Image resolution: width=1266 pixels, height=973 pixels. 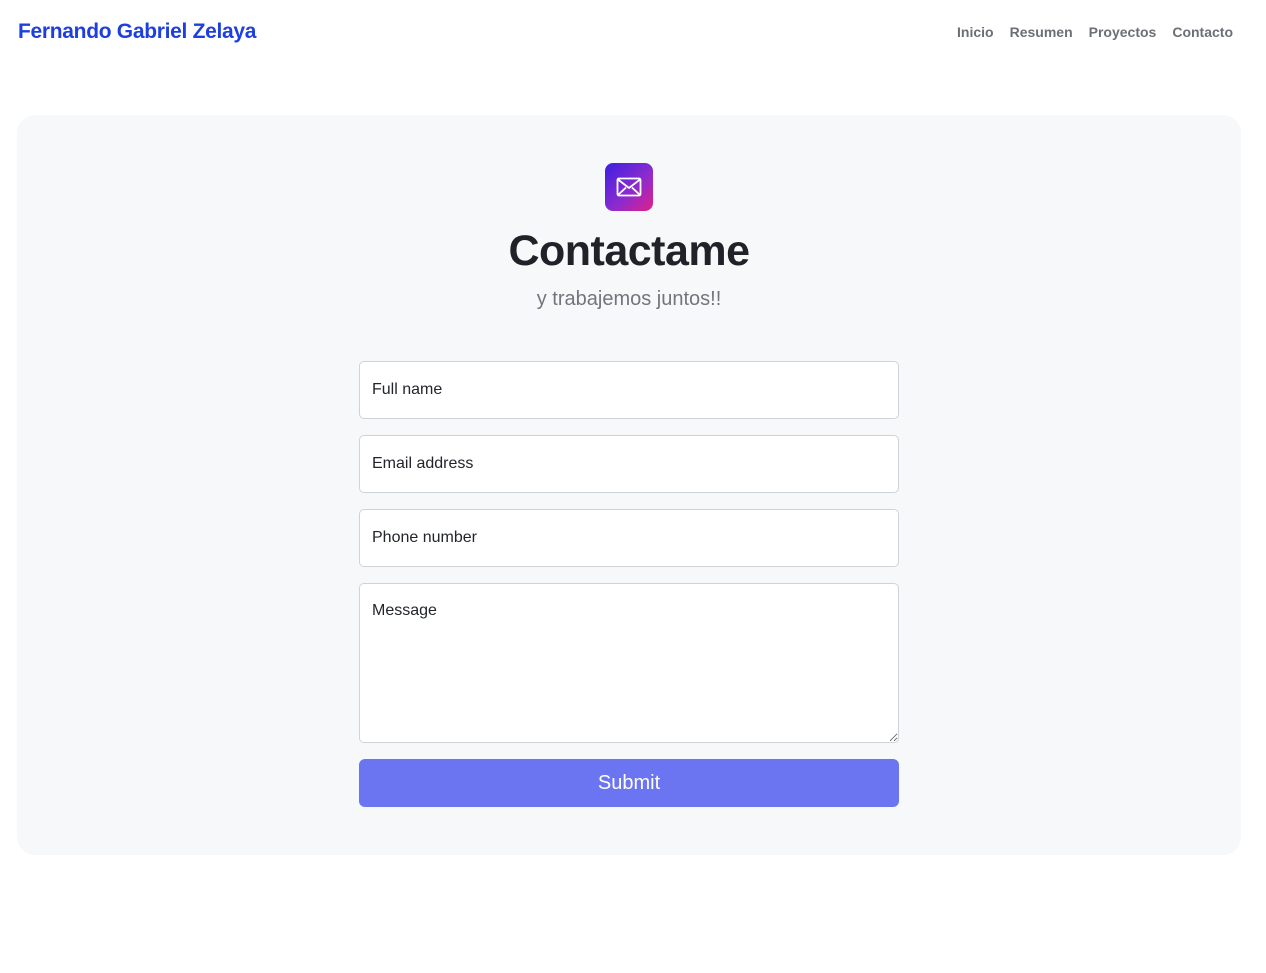 I want to click on message-textarea, so click(x=629, y=663).